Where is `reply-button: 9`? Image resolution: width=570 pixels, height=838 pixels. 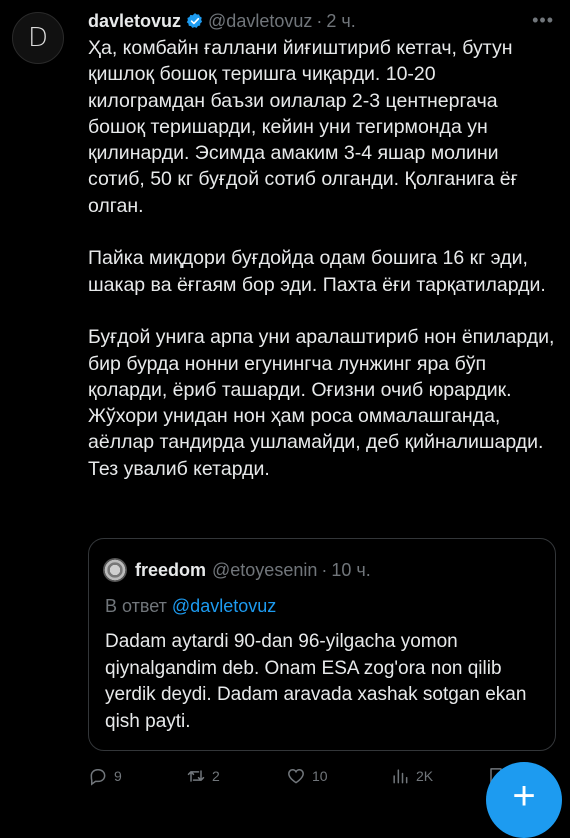 reply-button: 9 is located at coordinates (105, 776).